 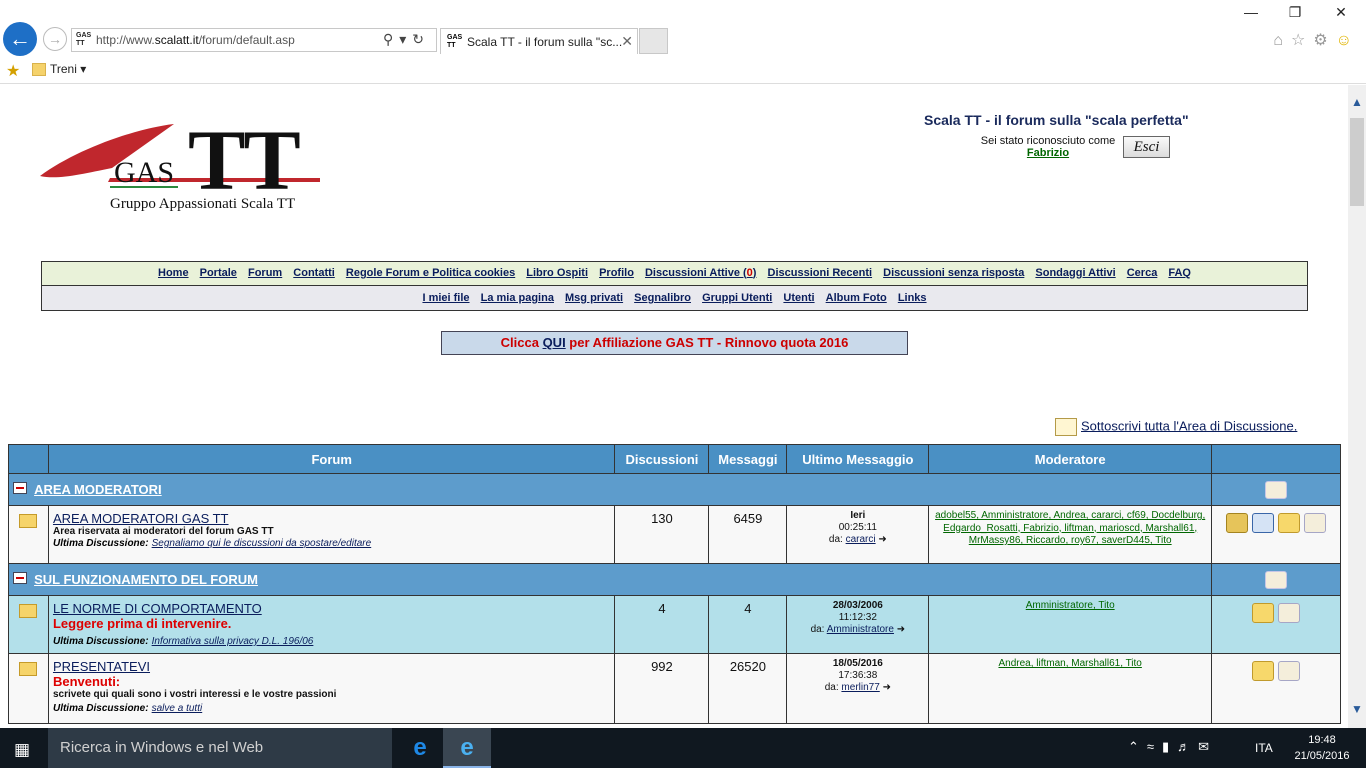 I want to click on menu-senza-risposta: Discussioni senza risposta, so click(x=953, y=273).